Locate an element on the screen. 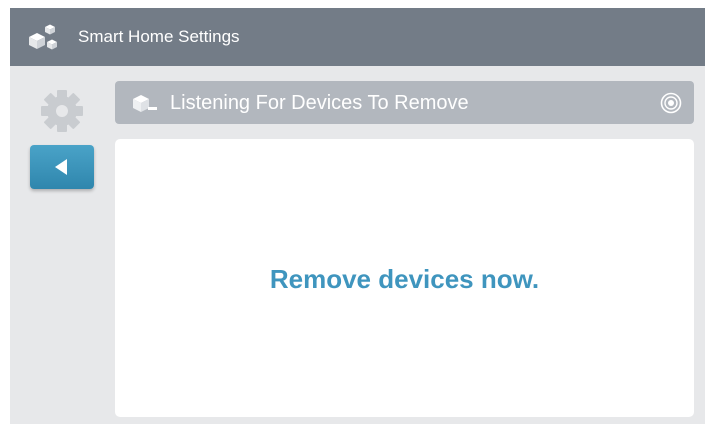 Image resolution: width=715 pixels, height=424 pixels. triangle-left-icon is located at coordinates (61, 167).